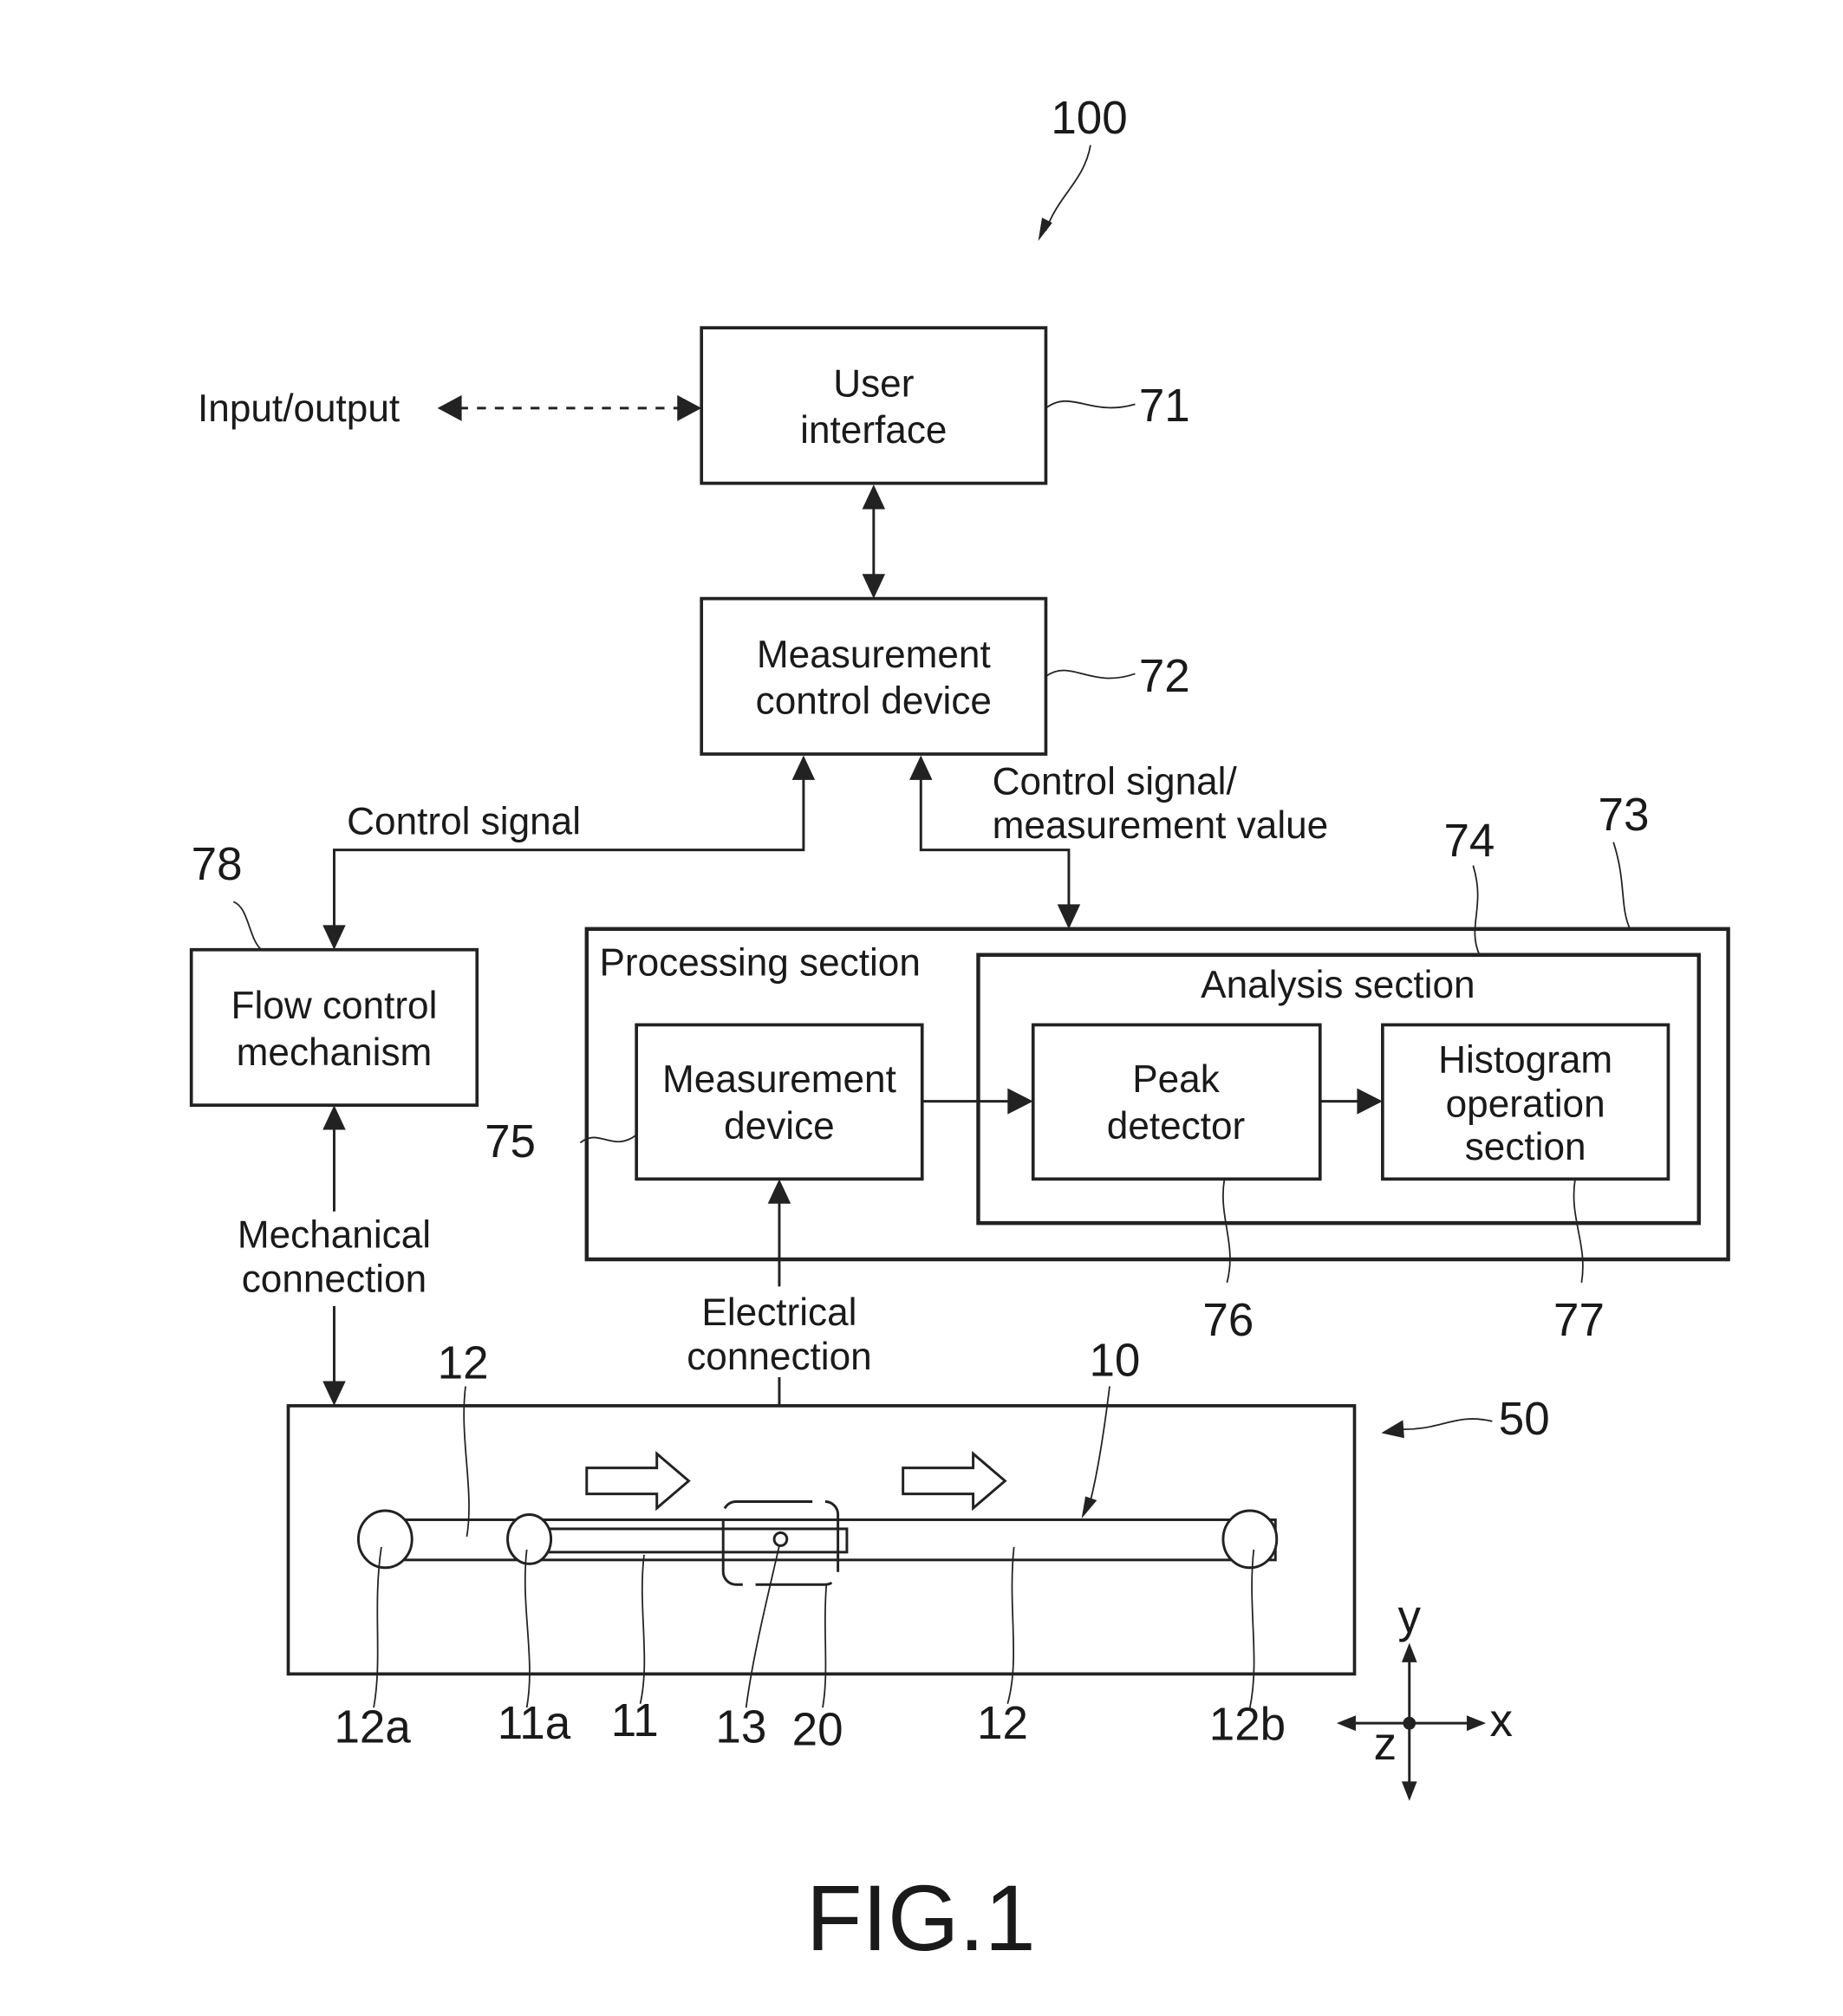 The height and width of the screenshot is (2016, 1843). I want to click on axis-z-origin, so click(1409, 1723).